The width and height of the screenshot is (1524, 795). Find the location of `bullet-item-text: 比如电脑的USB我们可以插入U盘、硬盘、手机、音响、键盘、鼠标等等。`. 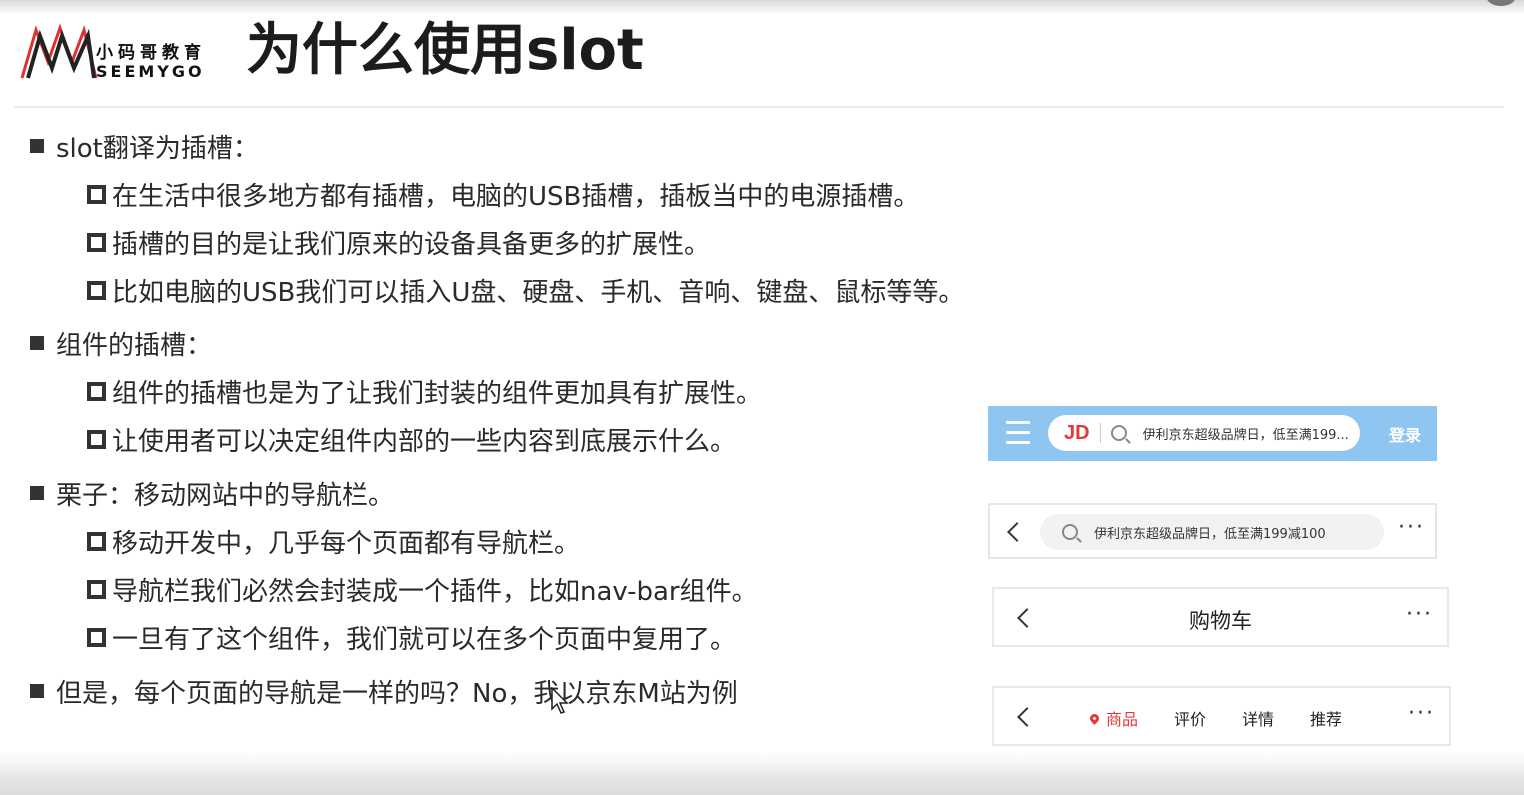

bullet-item-text: 比如电脑的USB我们可以插入U盘、硬盘、手机、音响、键盘、鼠标等等。 is located at coordinates (538, 292).